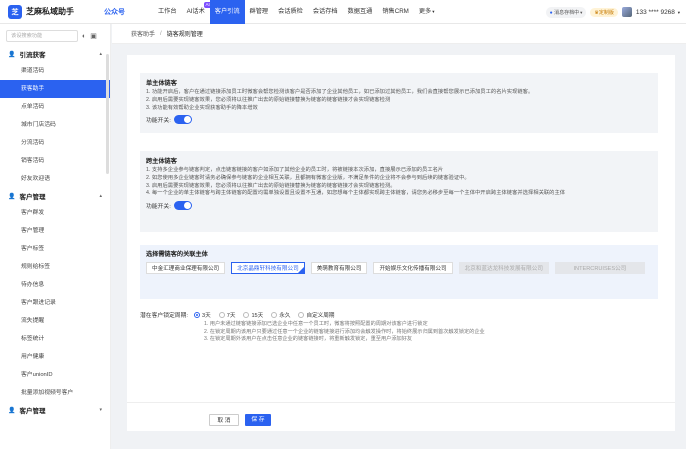  Describe the element at coordinates (182, 206) in the screenshot. I see `cross-feature-toggle` at that location.